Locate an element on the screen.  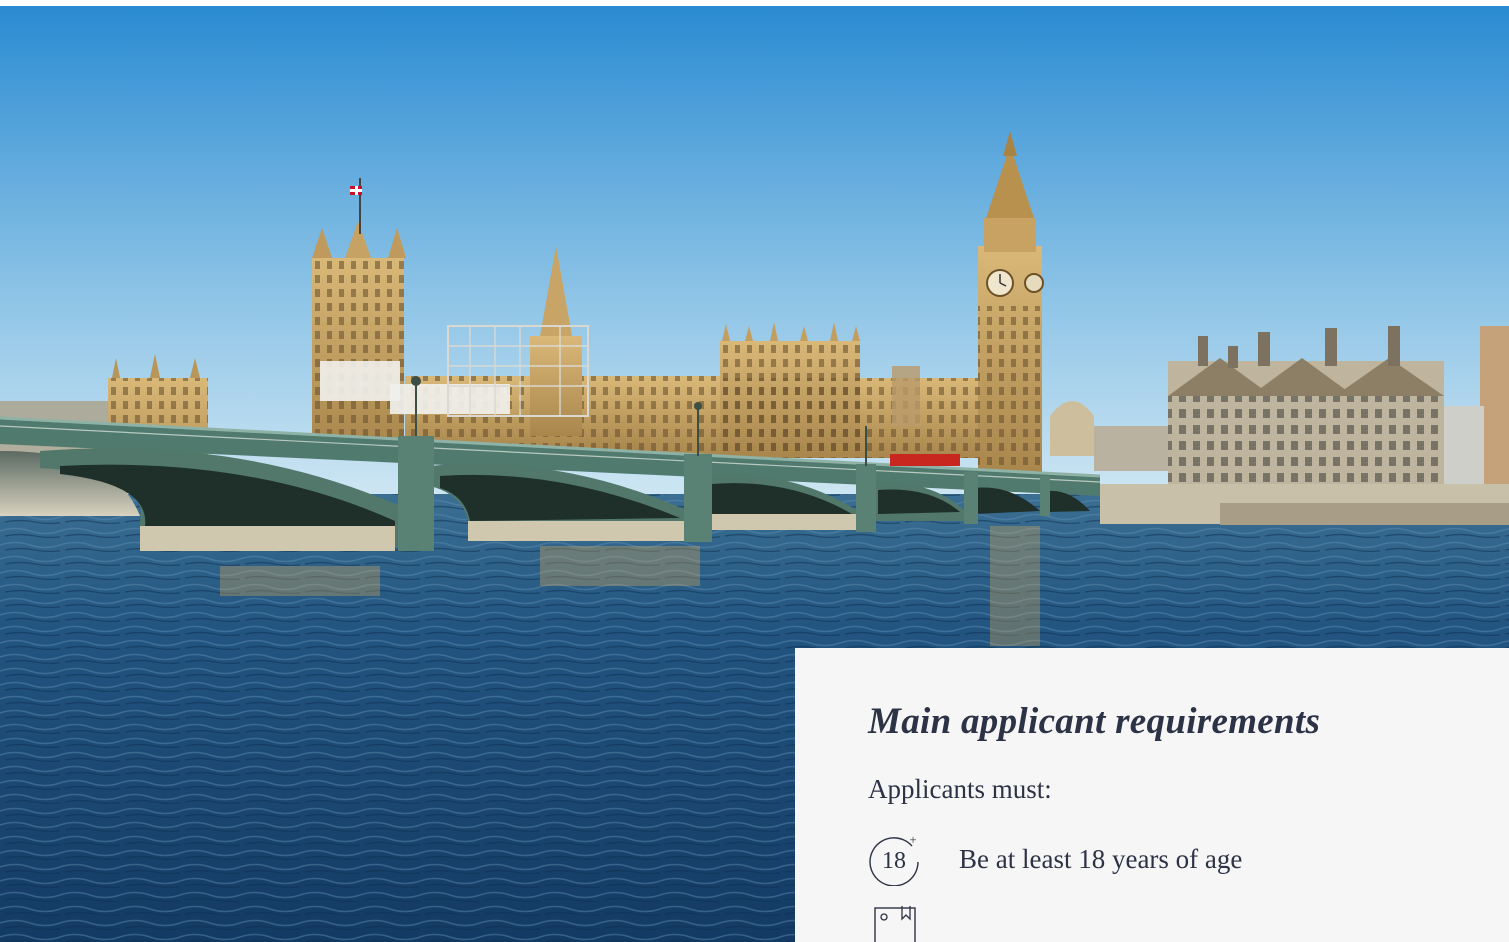
requirement-age-label: Be at least 18 years of age is located at coordinates (1101, 859).